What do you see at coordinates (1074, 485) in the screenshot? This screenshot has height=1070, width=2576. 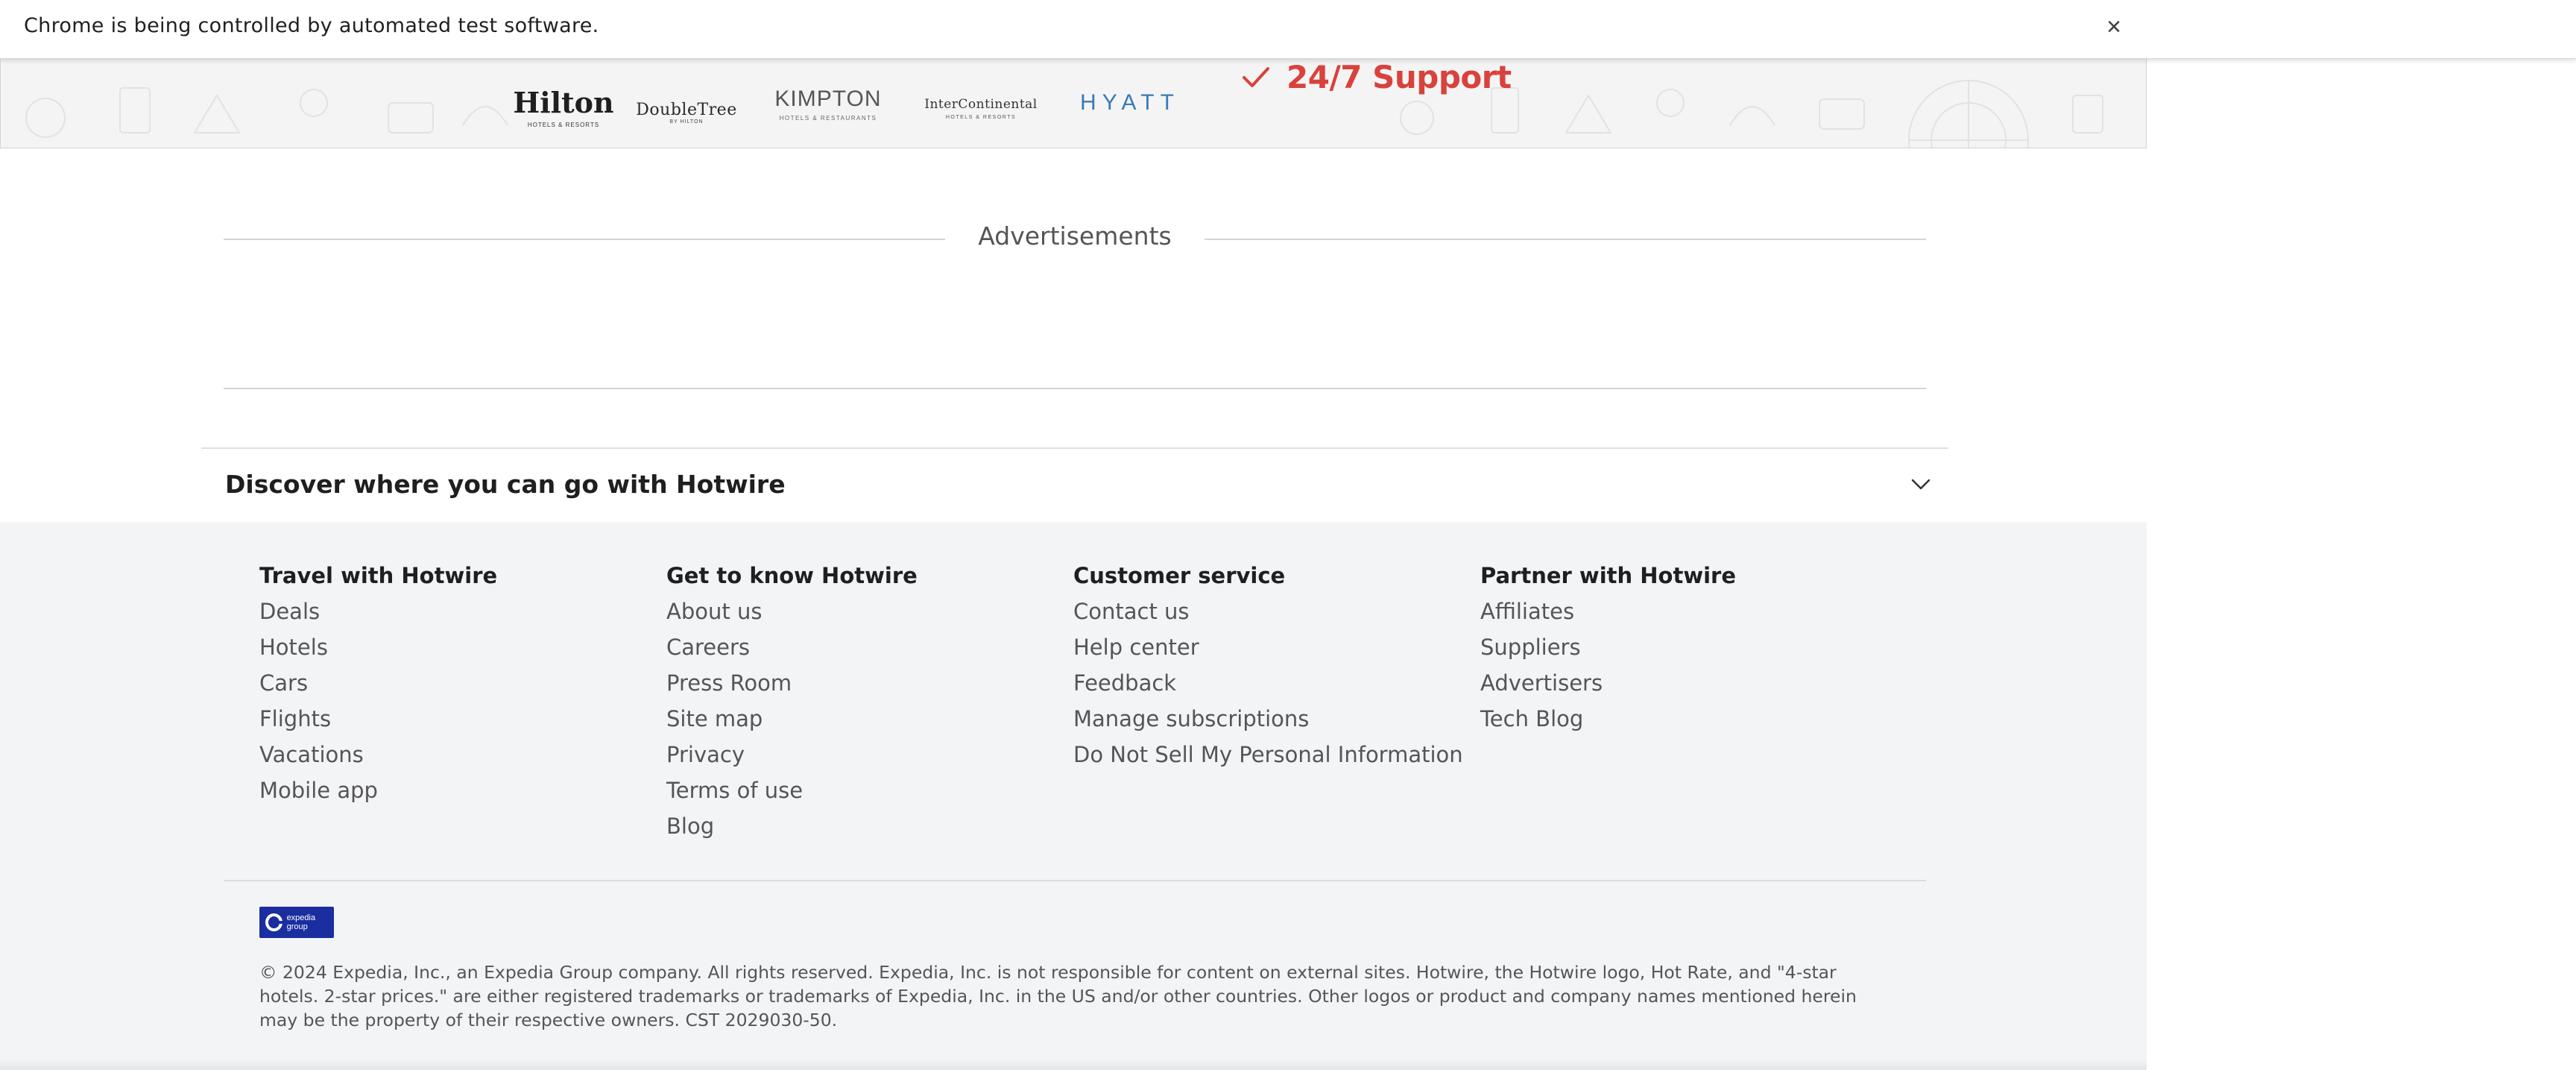 I see `discover-accordion: Discover where you can go with Hotwire` at bounding box center [1074, 485].